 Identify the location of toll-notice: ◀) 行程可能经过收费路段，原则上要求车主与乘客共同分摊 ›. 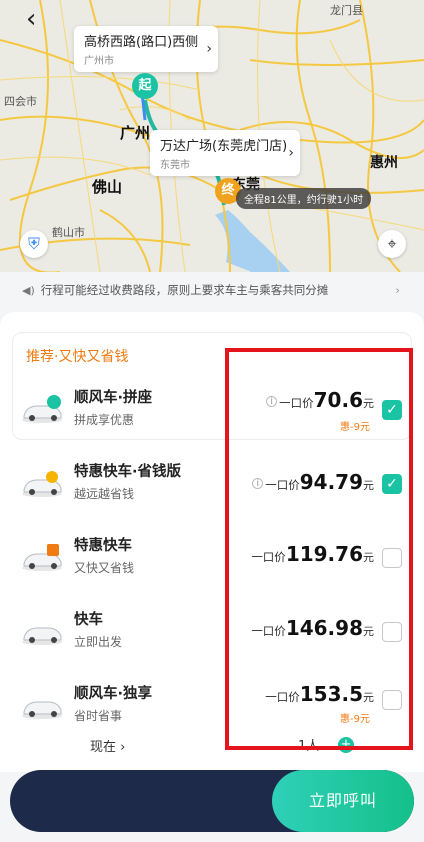
(212, 290).